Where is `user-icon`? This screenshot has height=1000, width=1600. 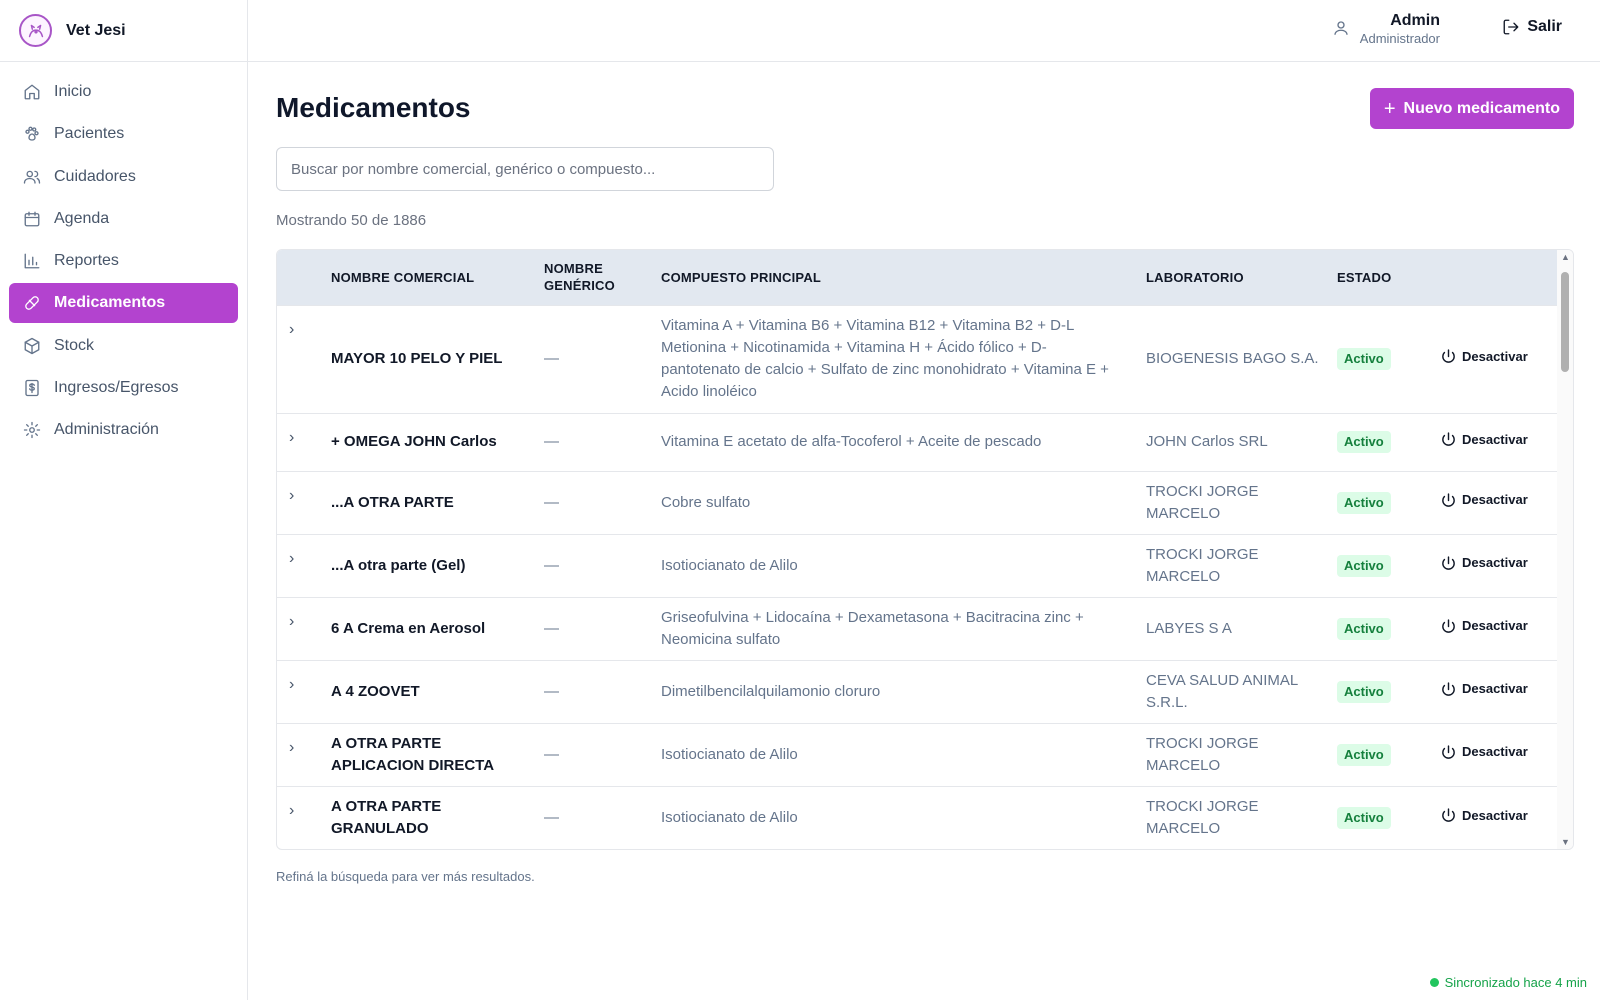 user-icon is located at coordinates (1341, 30).